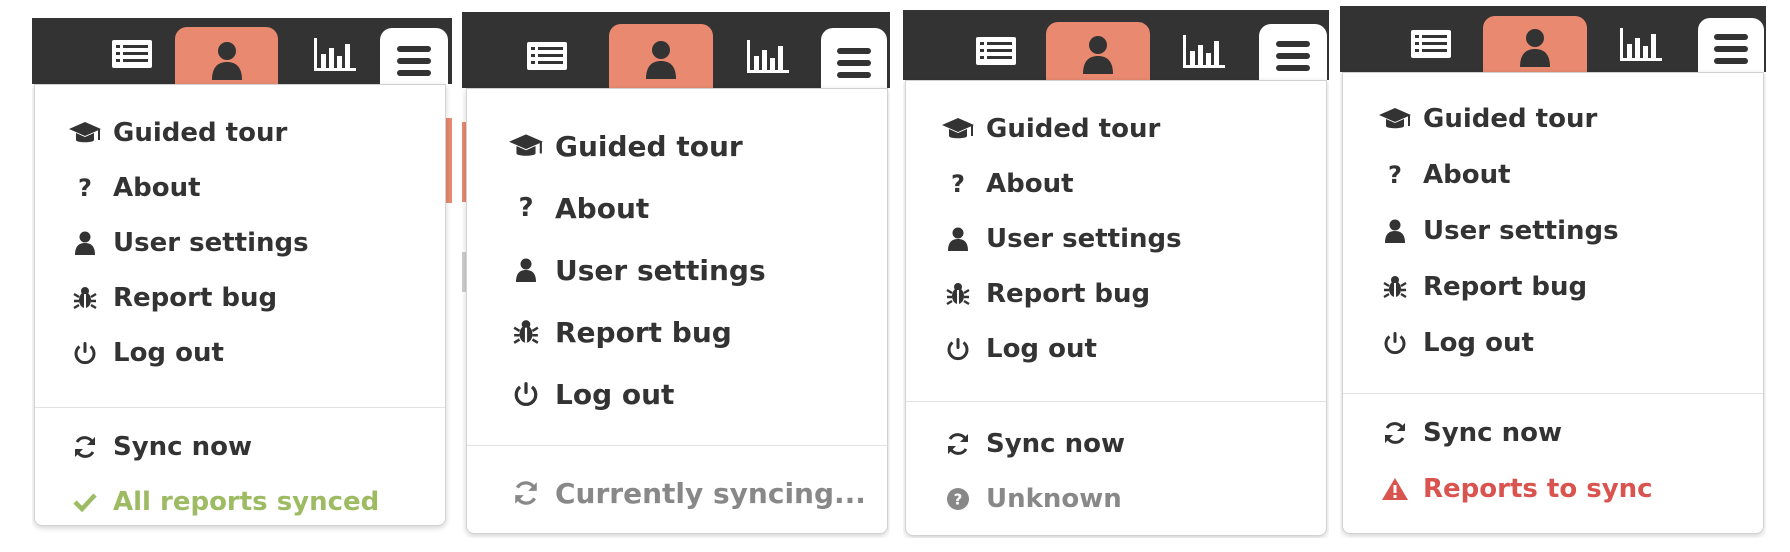 The height and width of the screenshot is (552, 1790). I want to click on sync-status-label: Reports to sync, so click(1538, 489).